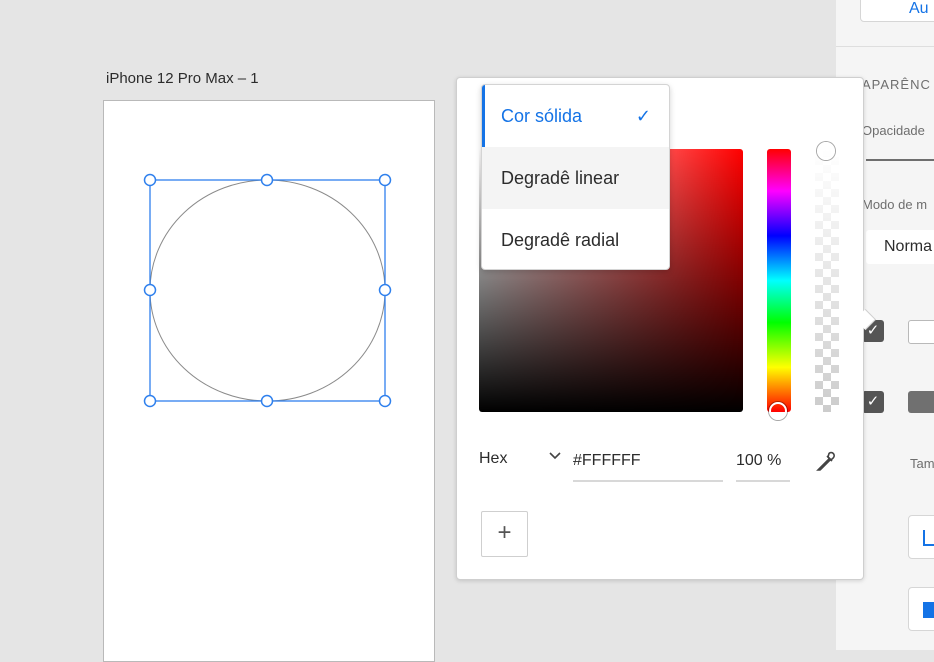 Image resolution: width=934 pixels, height=662 pixels. I want to click on eyedropper-icon, so click(826, 462).